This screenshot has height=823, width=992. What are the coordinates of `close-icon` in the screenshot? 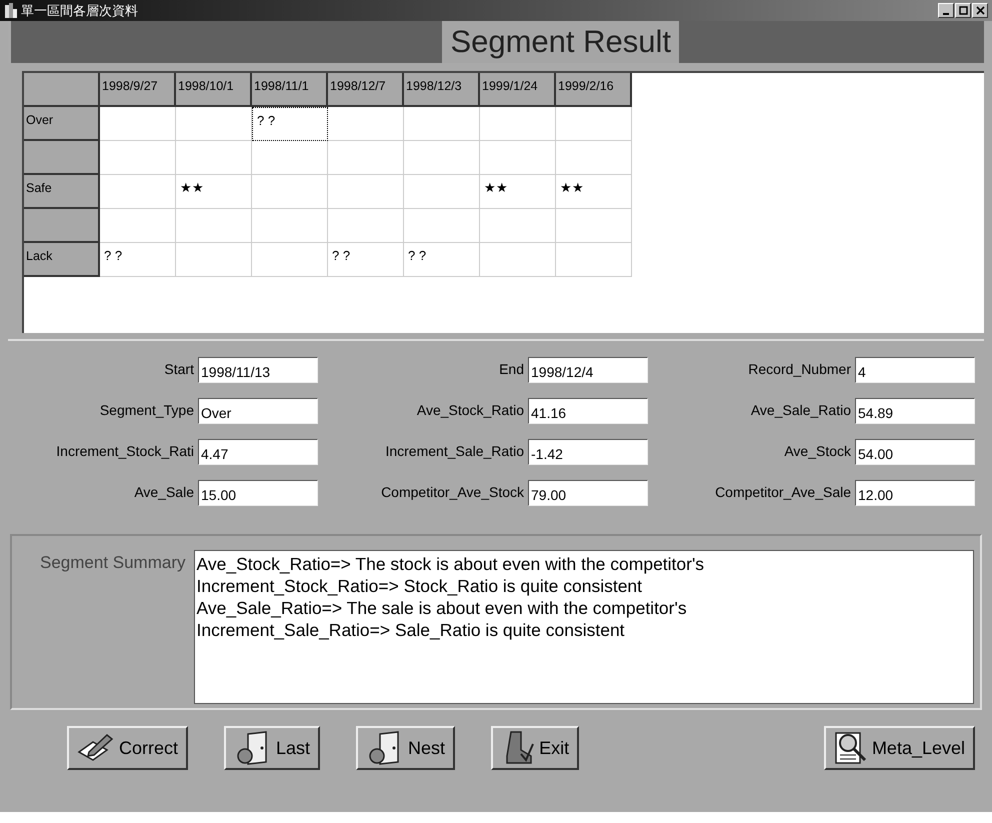 It's located at (980, 10).